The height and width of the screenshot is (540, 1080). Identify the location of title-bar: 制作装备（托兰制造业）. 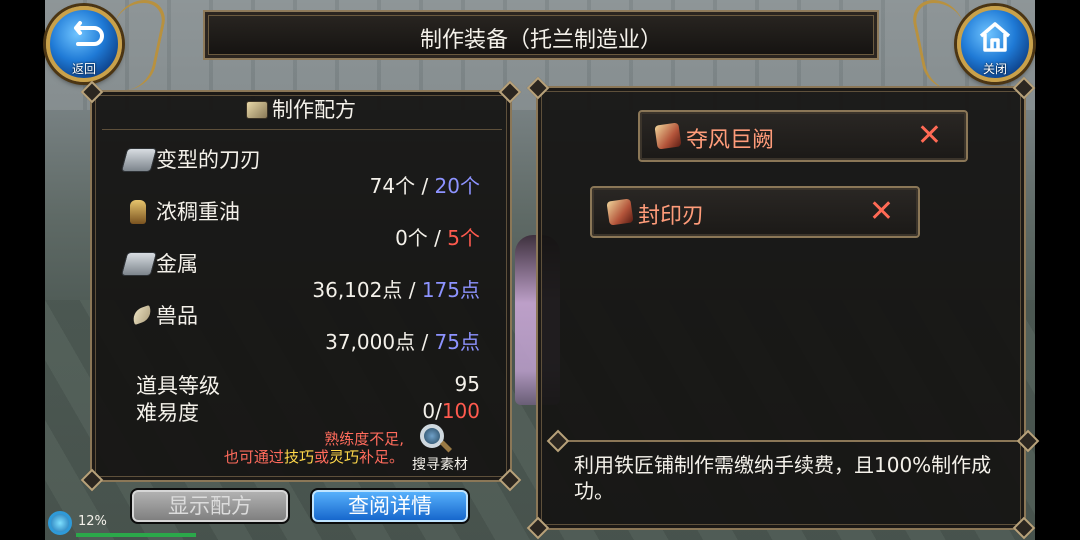
(541, 35).